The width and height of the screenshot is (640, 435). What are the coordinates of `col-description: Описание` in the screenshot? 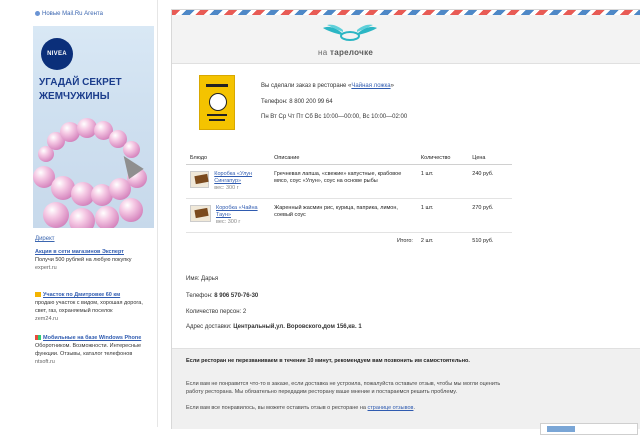 It's located at (343, 158).